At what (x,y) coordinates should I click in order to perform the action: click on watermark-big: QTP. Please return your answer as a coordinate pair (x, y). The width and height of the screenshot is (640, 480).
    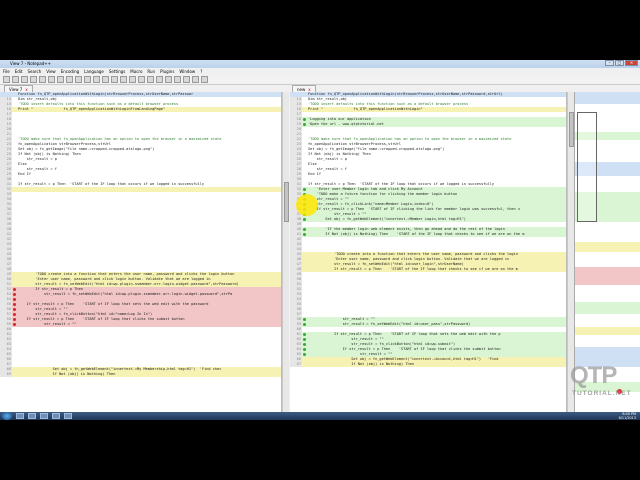
    Looking at the image, I should click on (593, 375).